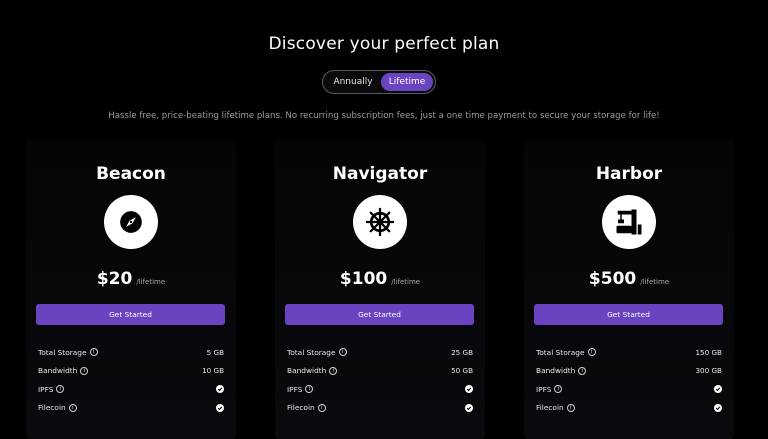 The width and height of the screenshot is (768, 439). I want to click on price: $20, so click(114, 279).